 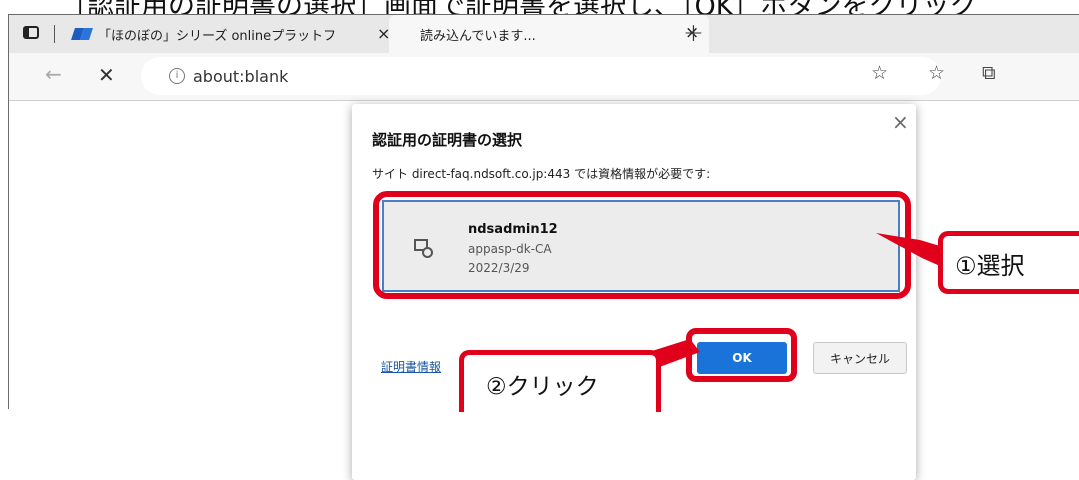 What do you see at coordinates (106, 75) in the screenshot?
I see `stop-loading-icon: ✕` at bounding box center [106, 75].